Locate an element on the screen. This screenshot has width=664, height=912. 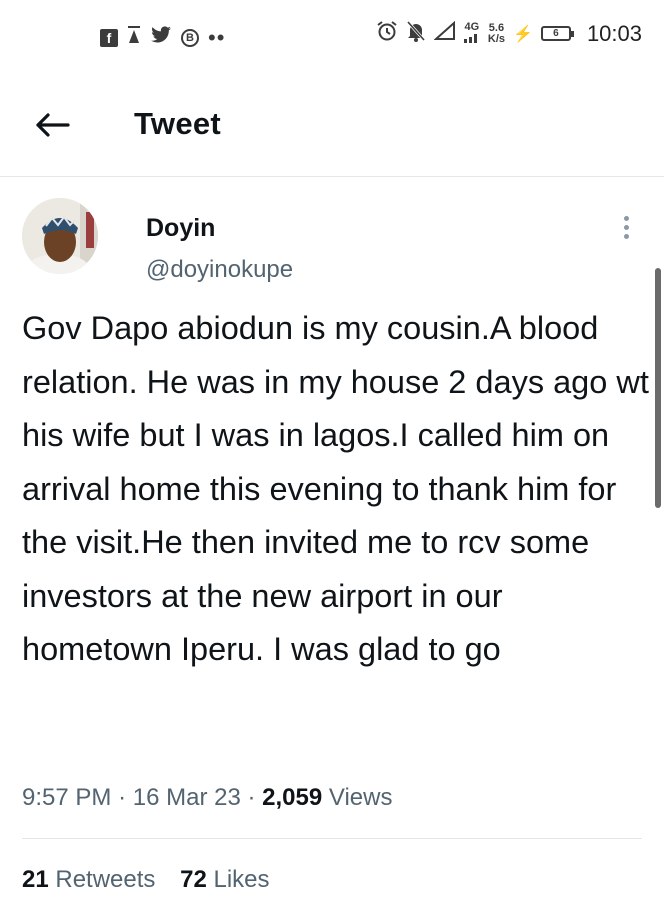
views-count: 2,059 is located at coordinates (292, 797).